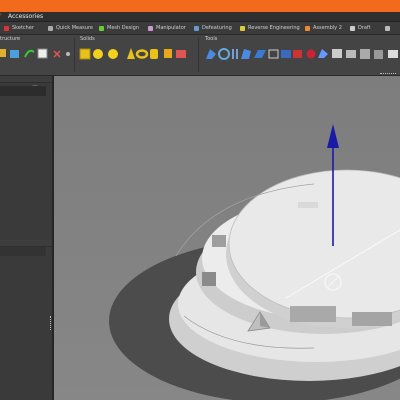 This screenshot has height=400, width=400. What do you see at coordinates (119, 28) in the screenshot?
I see `tab-mesh-design: Mesh Design` at bounding box center [119, 28].